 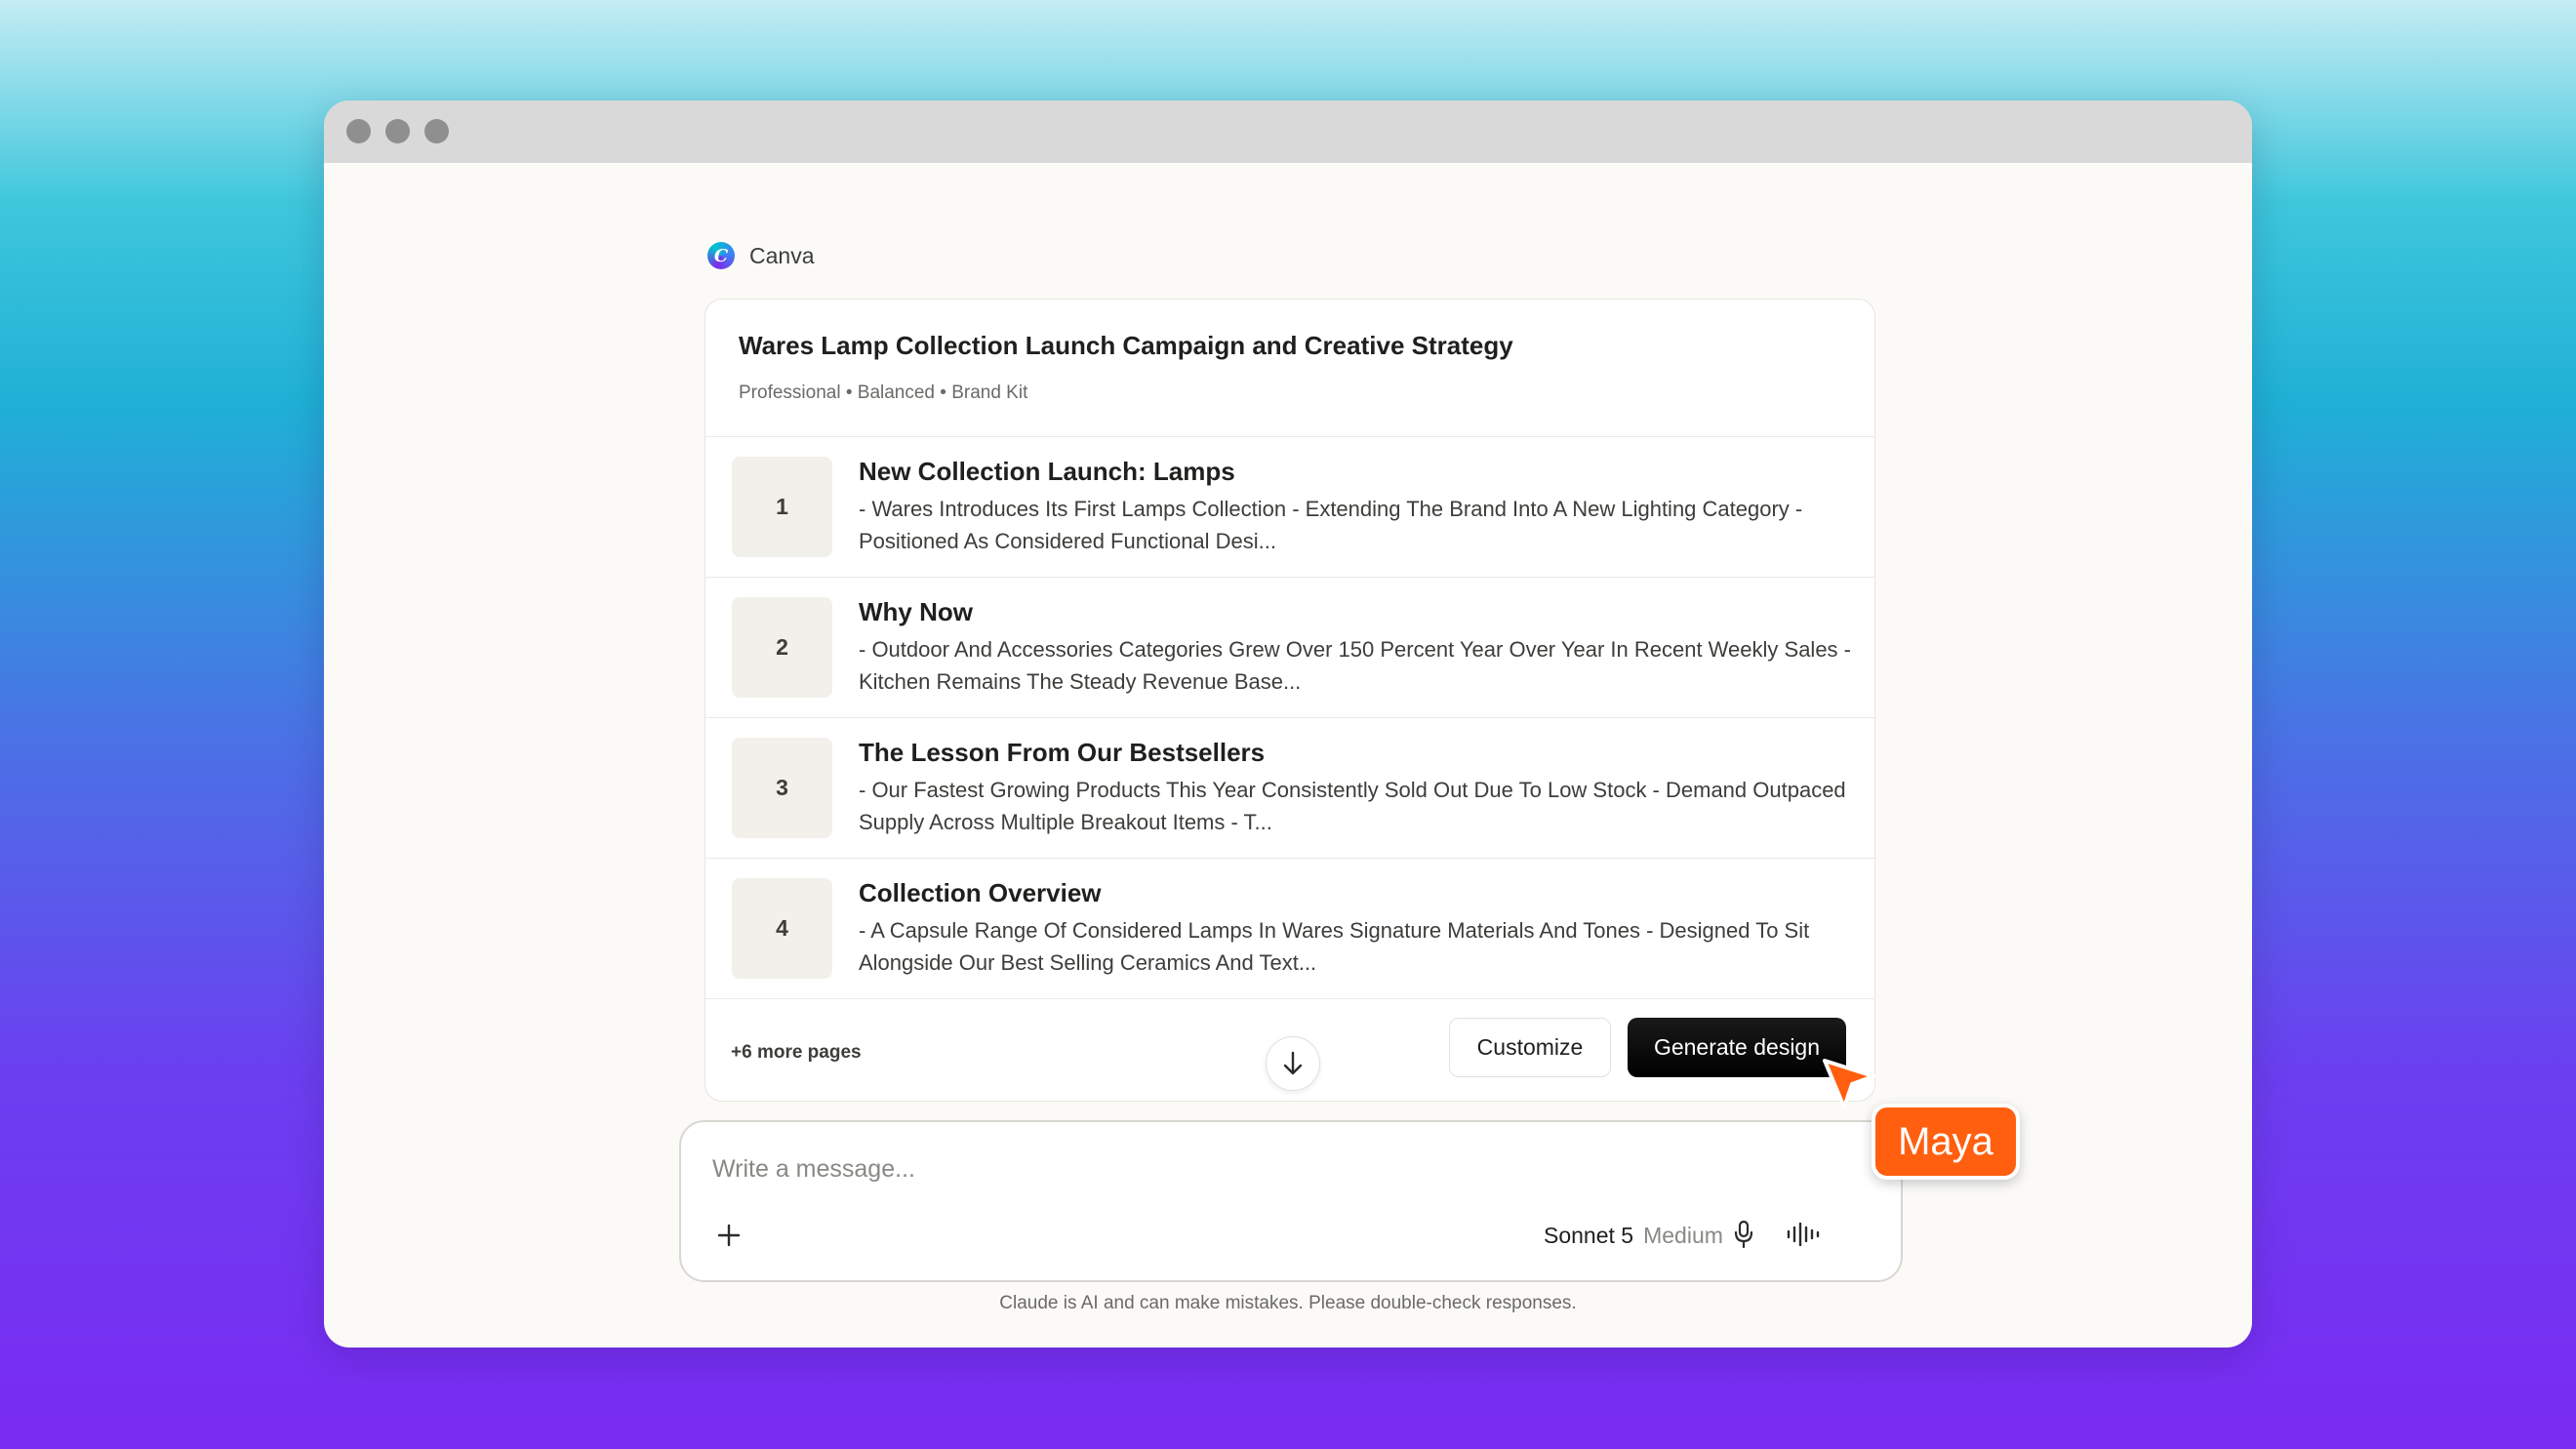 I want to click on microphone-icon, so click(x=1743, y=1234).